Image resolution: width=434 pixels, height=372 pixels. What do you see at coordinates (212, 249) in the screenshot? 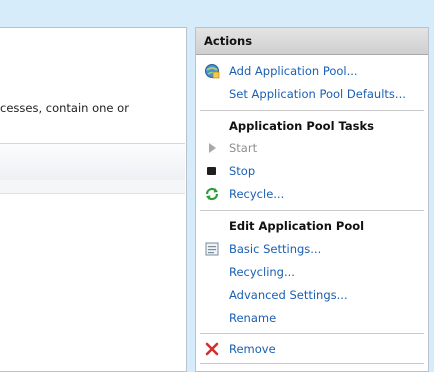
I see `basic-settings-icon` at bounding box center [212, 249].